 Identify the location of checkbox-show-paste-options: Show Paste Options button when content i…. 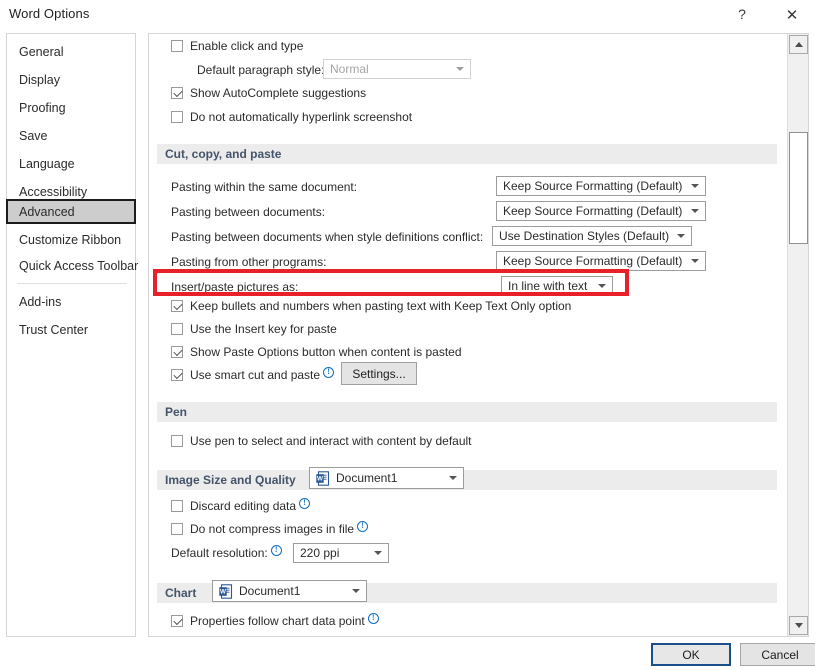
(316, 352).